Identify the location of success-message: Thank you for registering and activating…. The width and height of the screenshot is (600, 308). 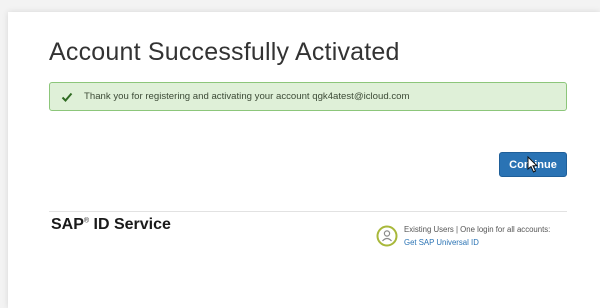
(247, 96).